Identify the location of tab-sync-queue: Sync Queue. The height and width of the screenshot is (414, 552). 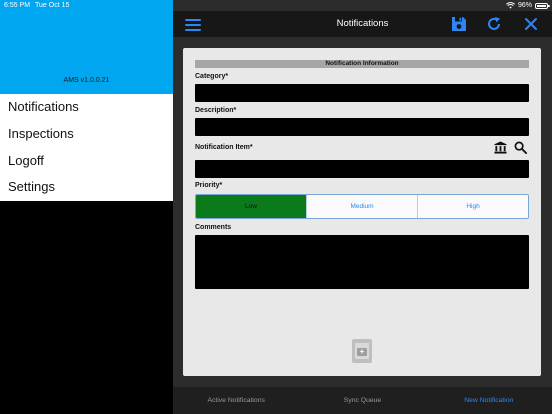
(362, 400).